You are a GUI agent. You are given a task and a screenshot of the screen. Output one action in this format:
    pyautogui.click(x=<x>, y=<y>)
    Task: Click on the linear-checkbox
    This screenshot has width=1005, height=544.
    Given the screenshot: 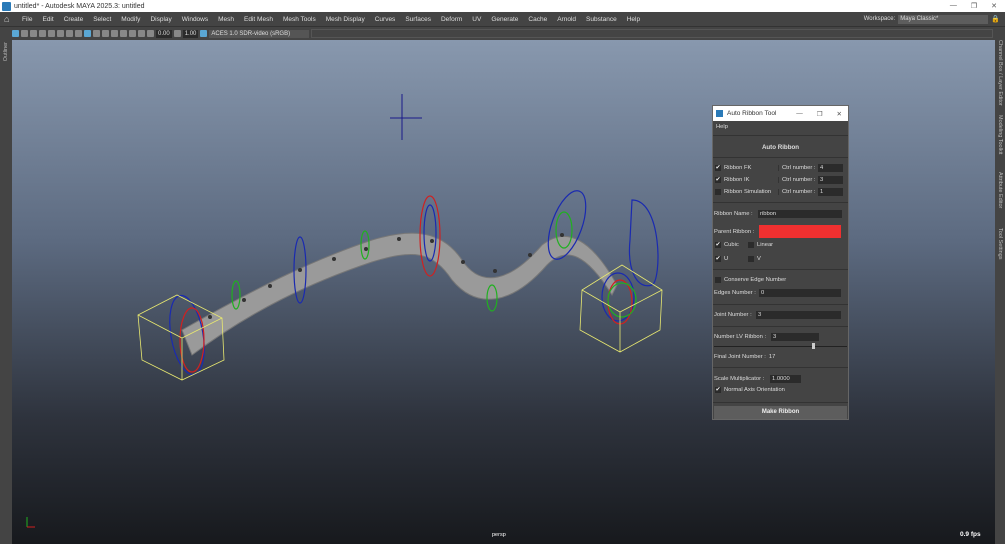 What is the action you would take?
    pyautogui.click(x=751, y=245)
    